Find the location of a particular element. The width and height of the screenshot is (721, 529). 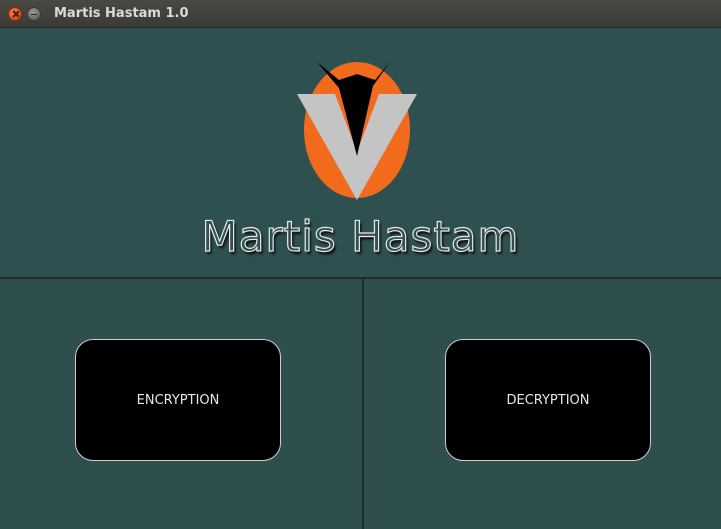

minimize-window-button is located at coordinates (34, 14).